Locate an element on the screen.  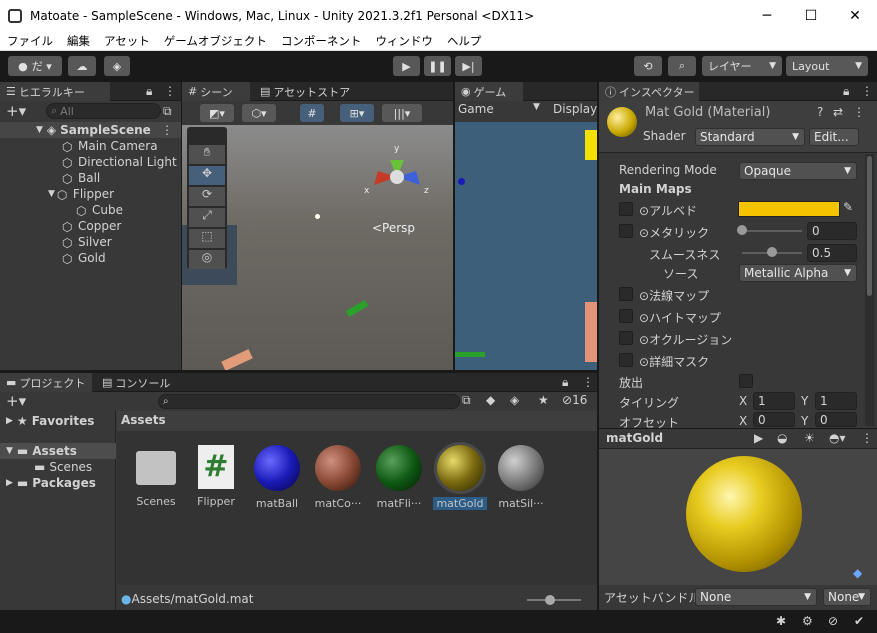
tab-hierarchy: ☰ ヒエラルキー is located at coordinates (55, 91).